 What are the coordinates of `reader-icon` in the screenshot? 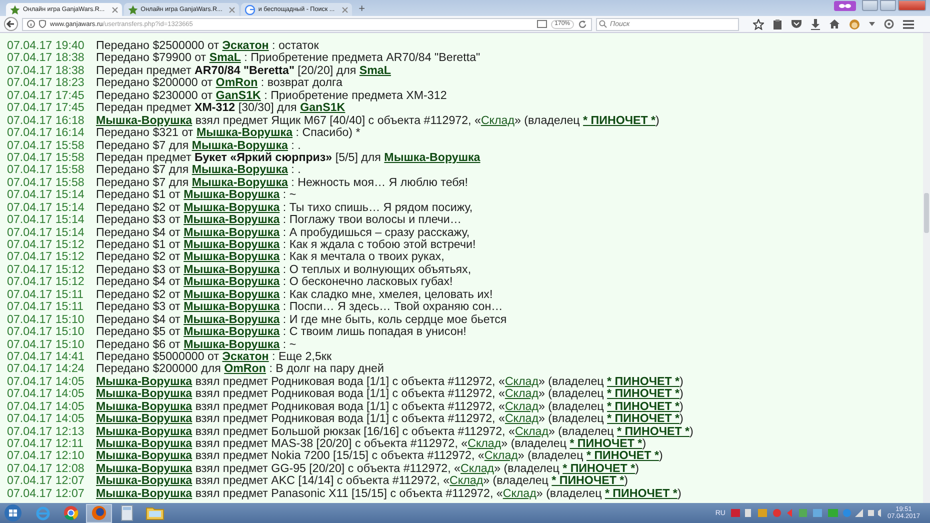 It's located at (541, 24).